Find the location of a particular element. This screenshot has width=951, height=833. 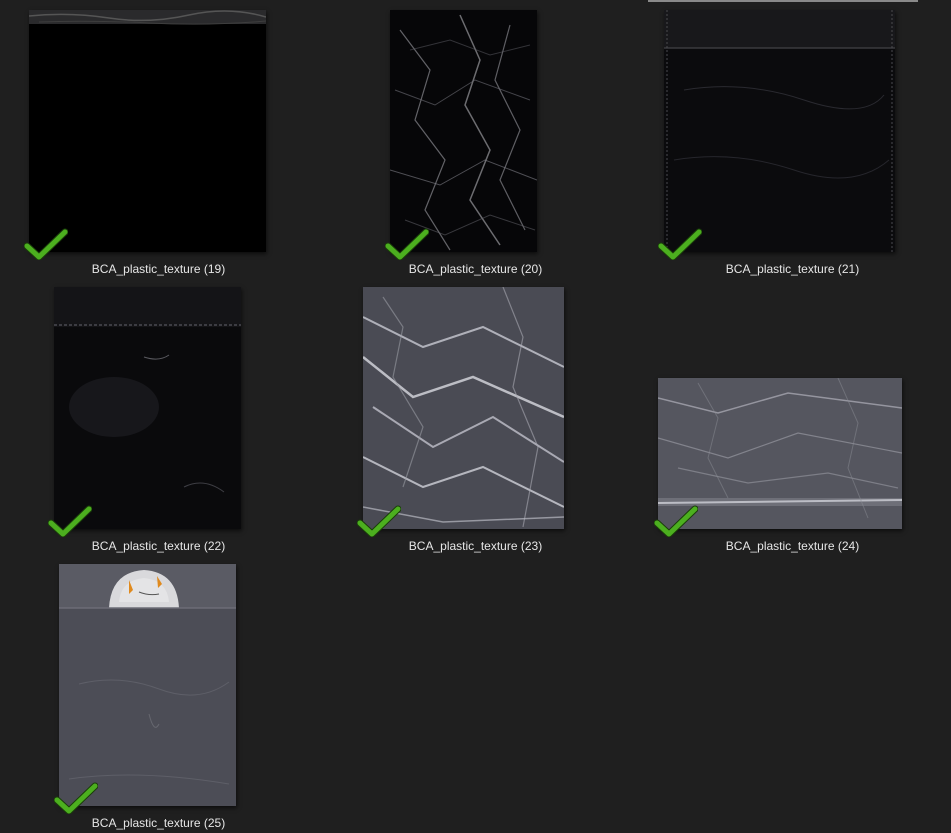

file-name: BCA_plastic_texture (22) is located at coordinates (158, 546).